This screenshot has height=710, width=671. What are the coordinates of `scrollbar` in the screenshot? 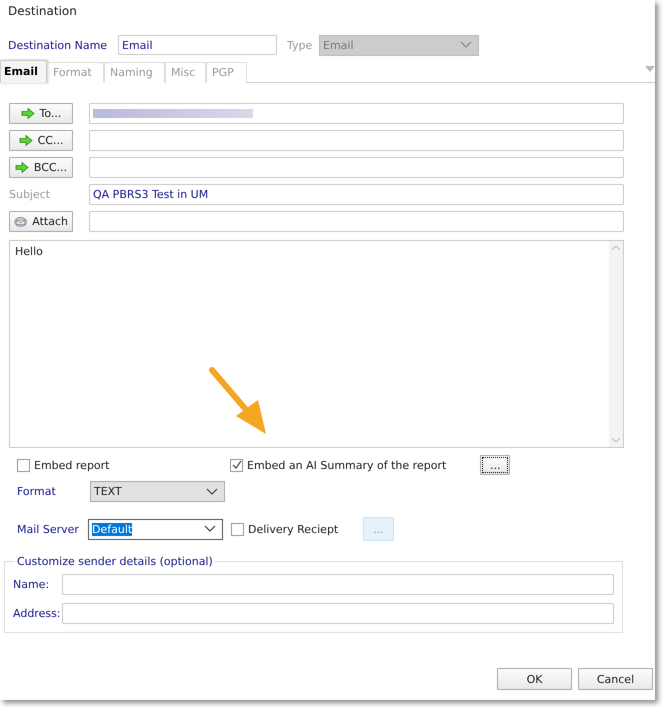 It's located at (616, 344).